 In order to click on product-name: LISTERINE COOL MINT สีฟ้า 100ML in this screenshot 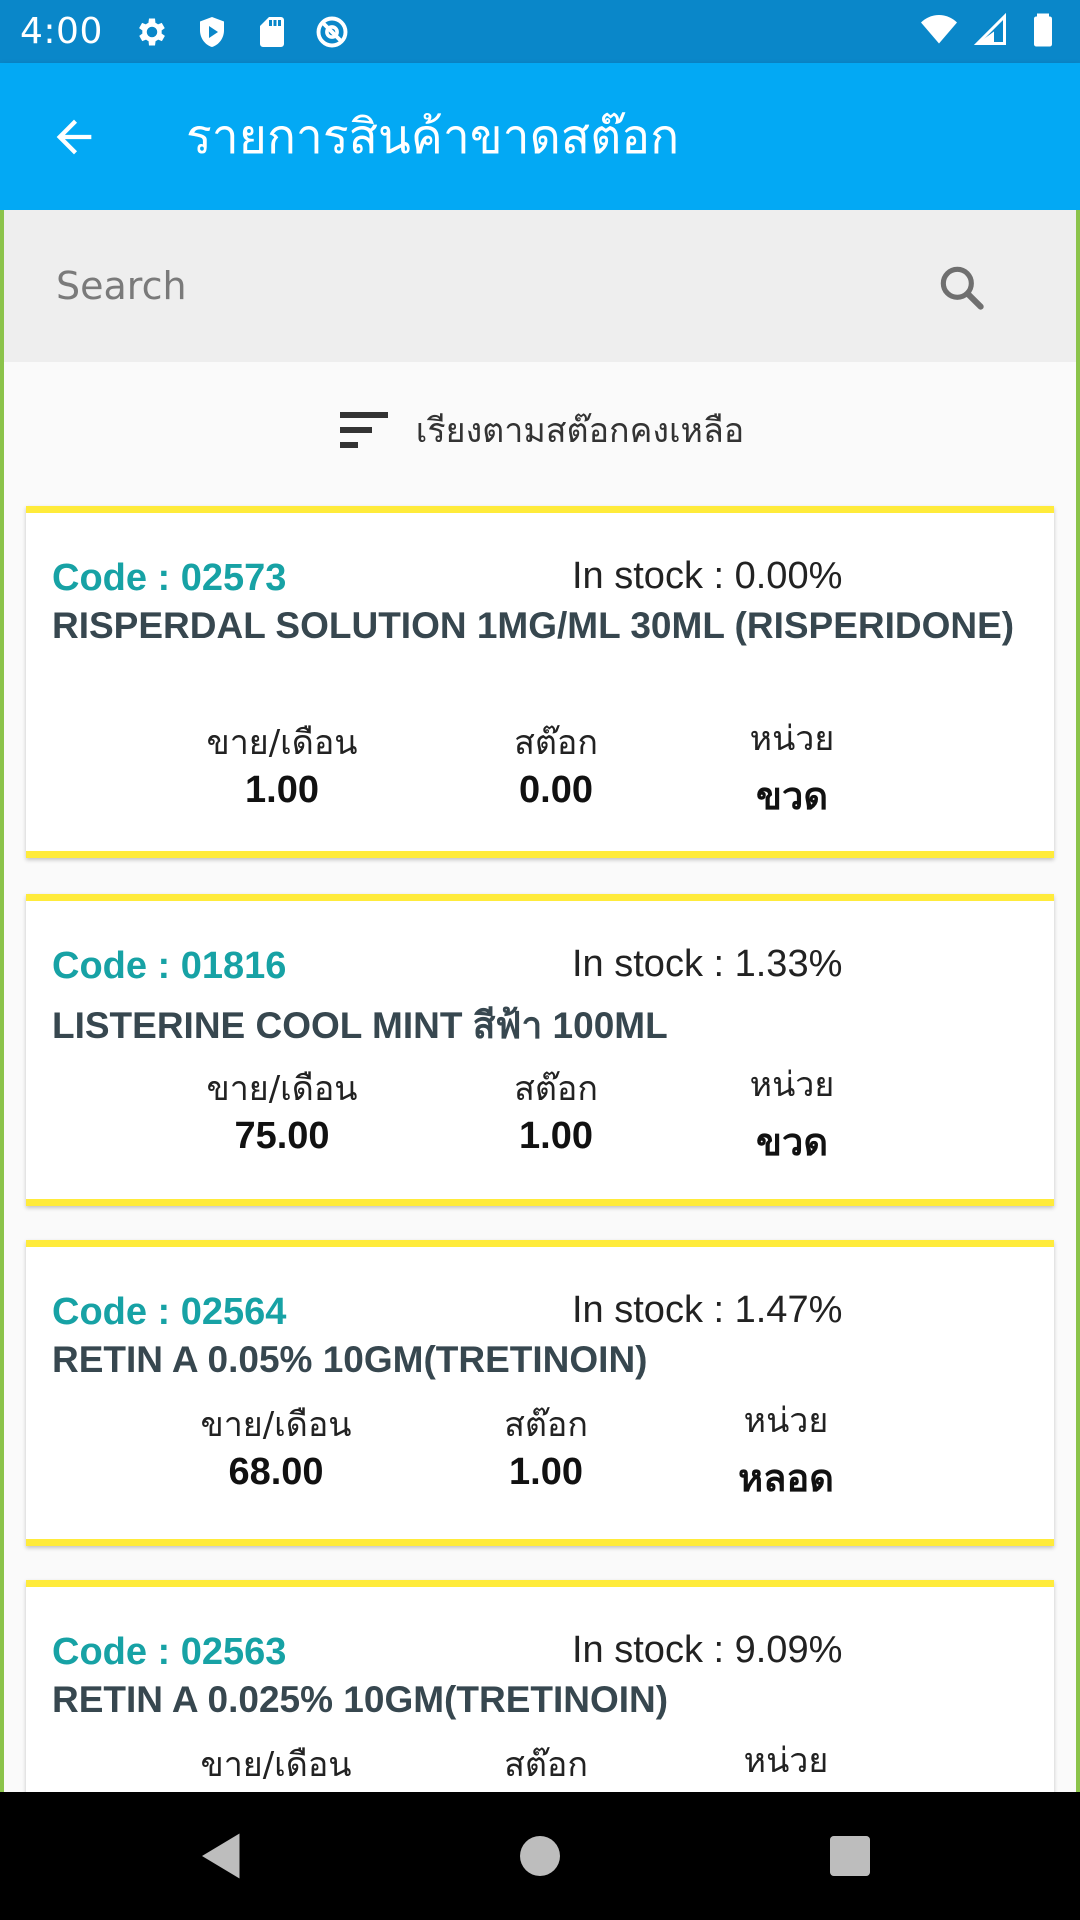, I will do `click(360, 1025)`.